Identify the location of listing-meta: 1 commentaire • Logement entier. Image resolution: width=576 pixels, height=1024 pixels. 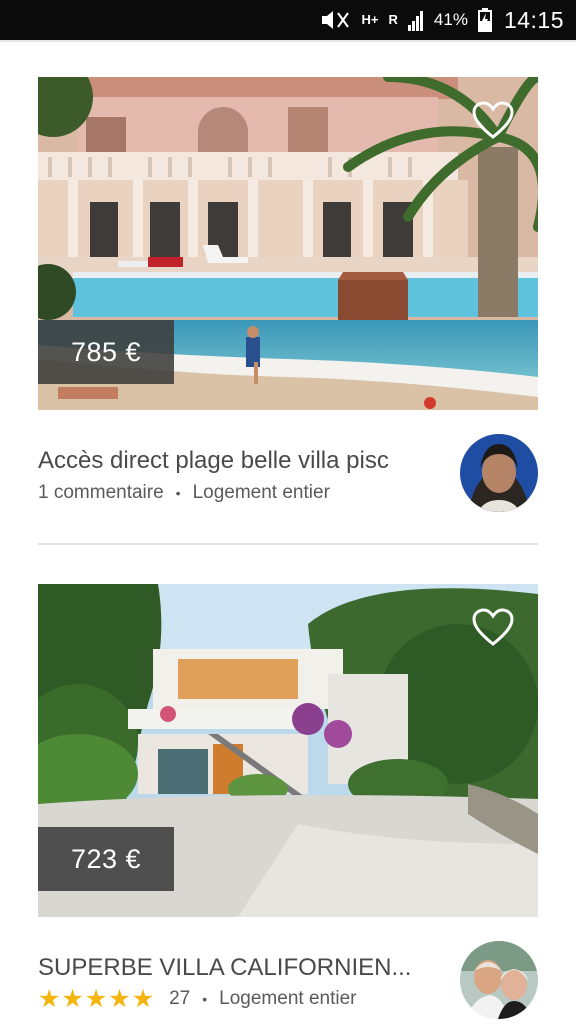
(184, 493).